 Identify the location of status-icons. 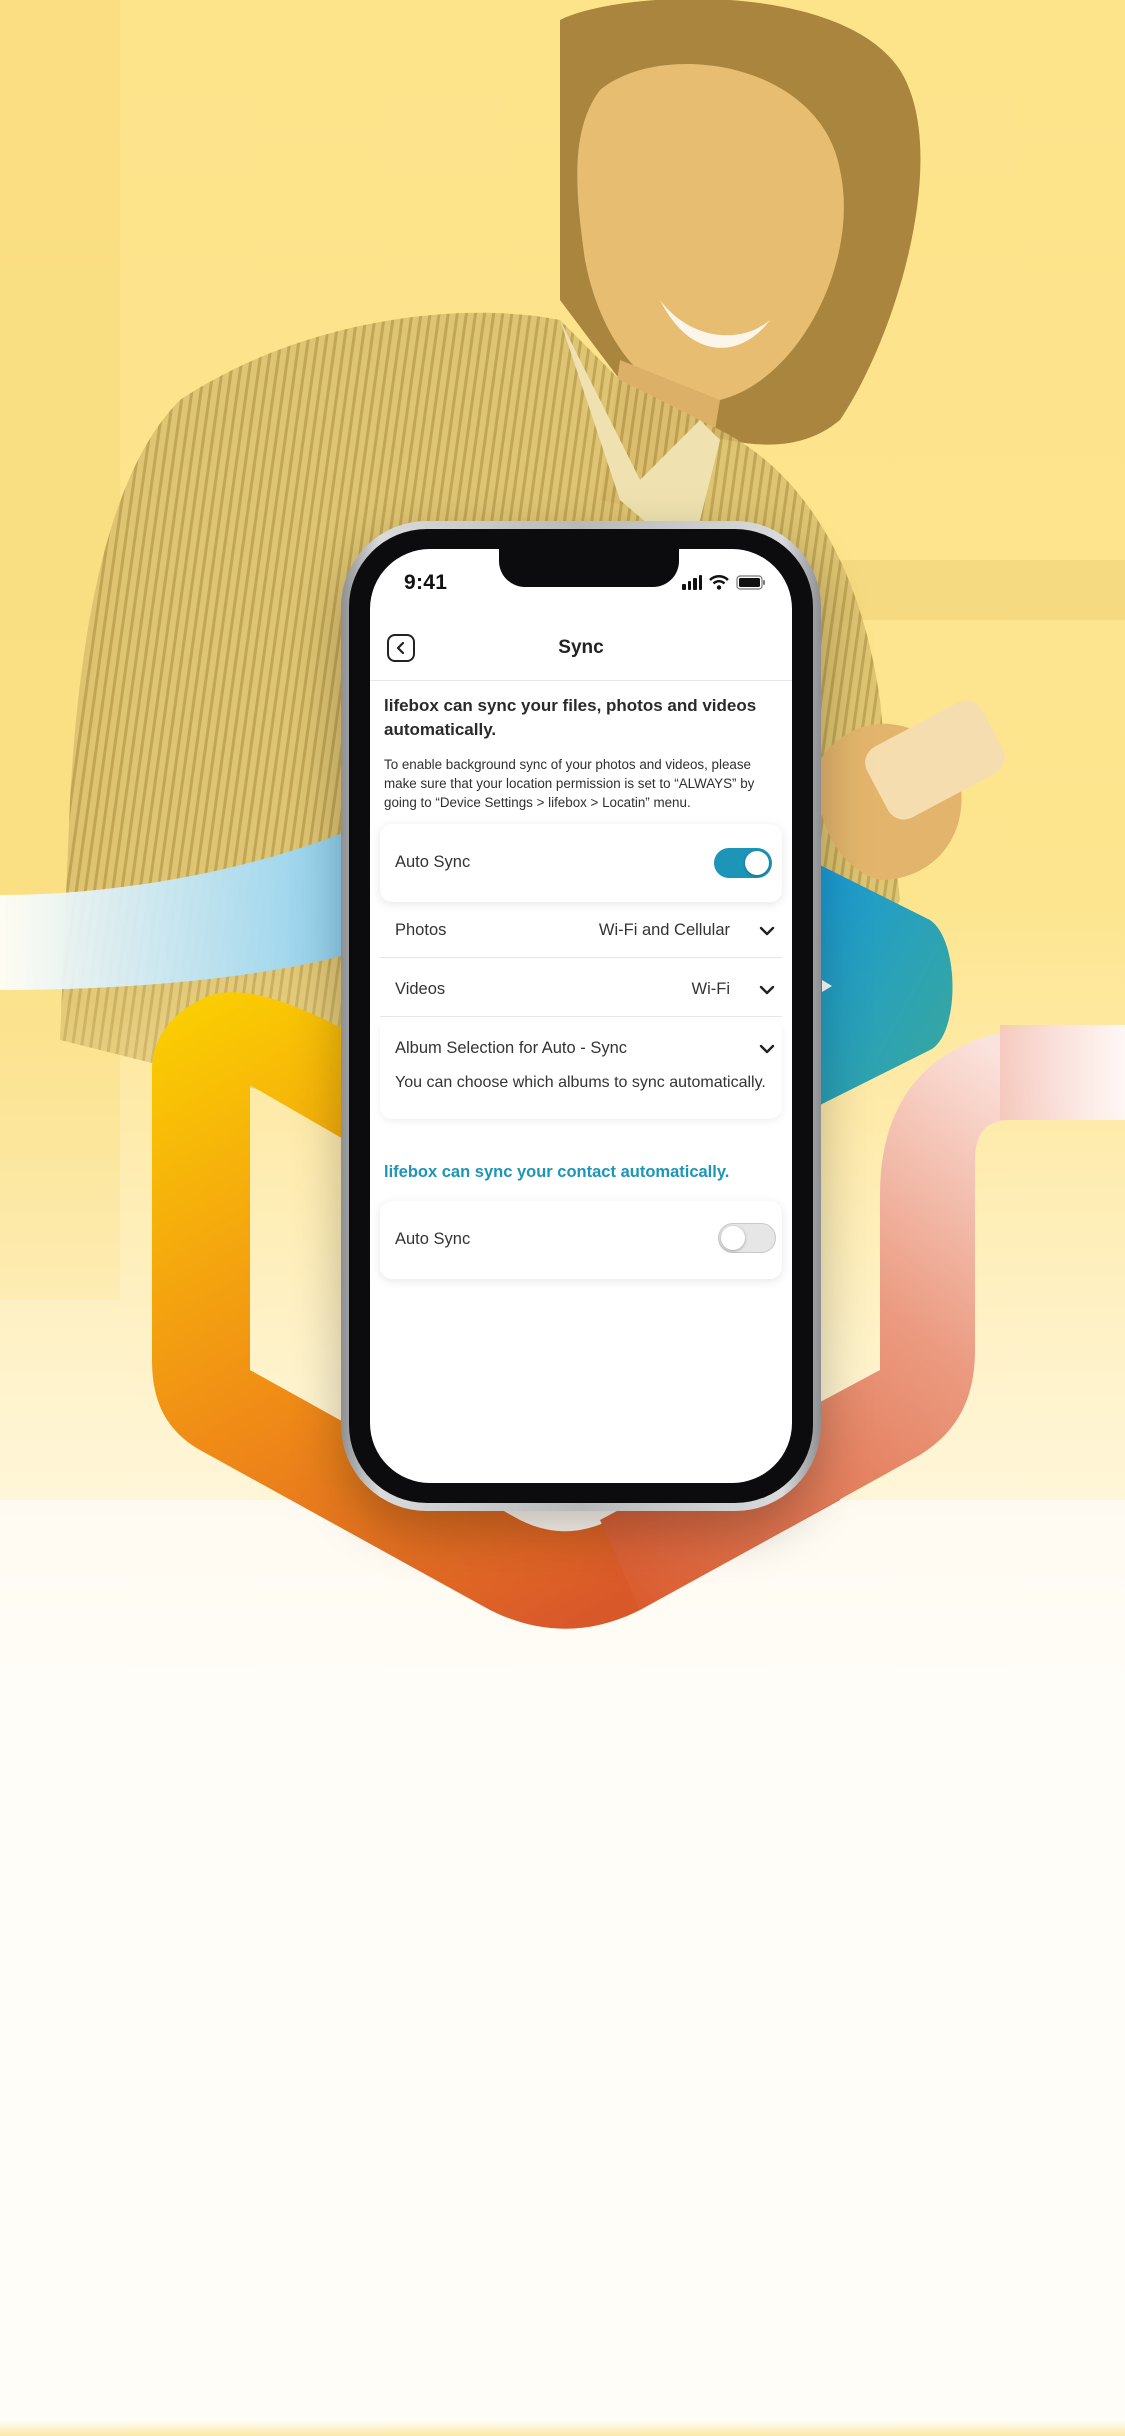
(724, 582).